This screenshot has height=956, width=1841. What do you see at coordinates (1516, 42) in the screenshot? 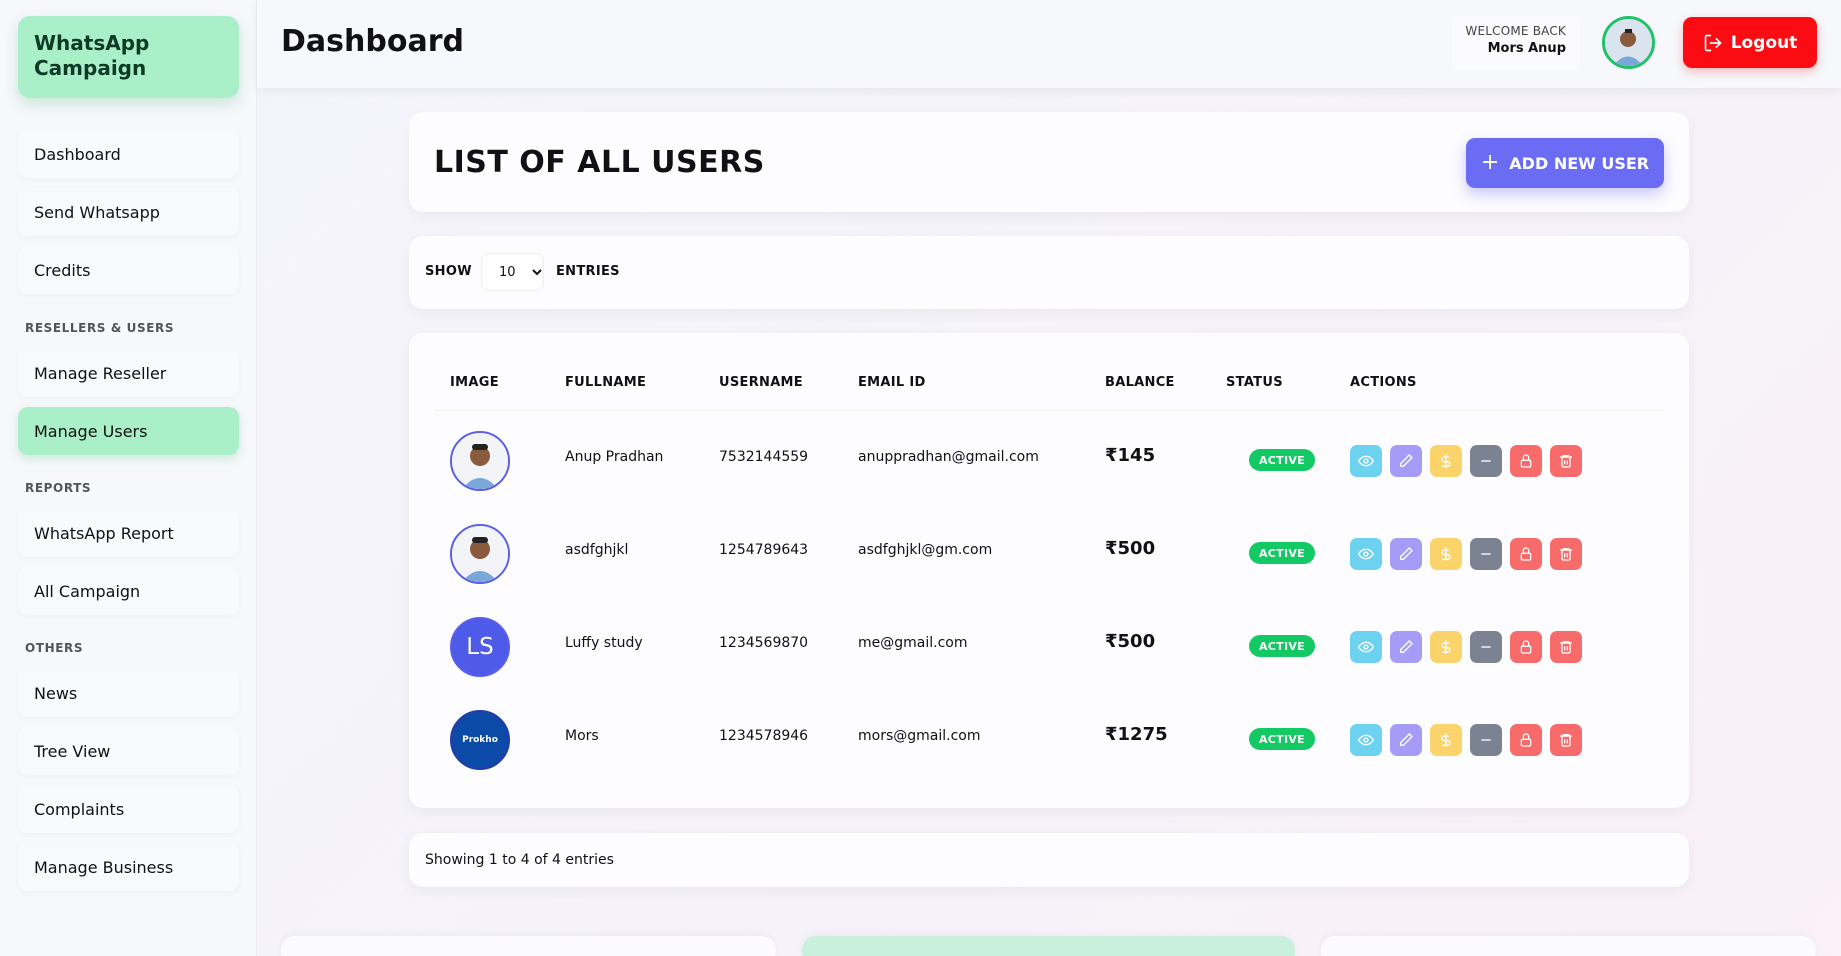
I see `welcome-box: WELCOME BACK Mors Anup` at bounding box center [1516, 42].